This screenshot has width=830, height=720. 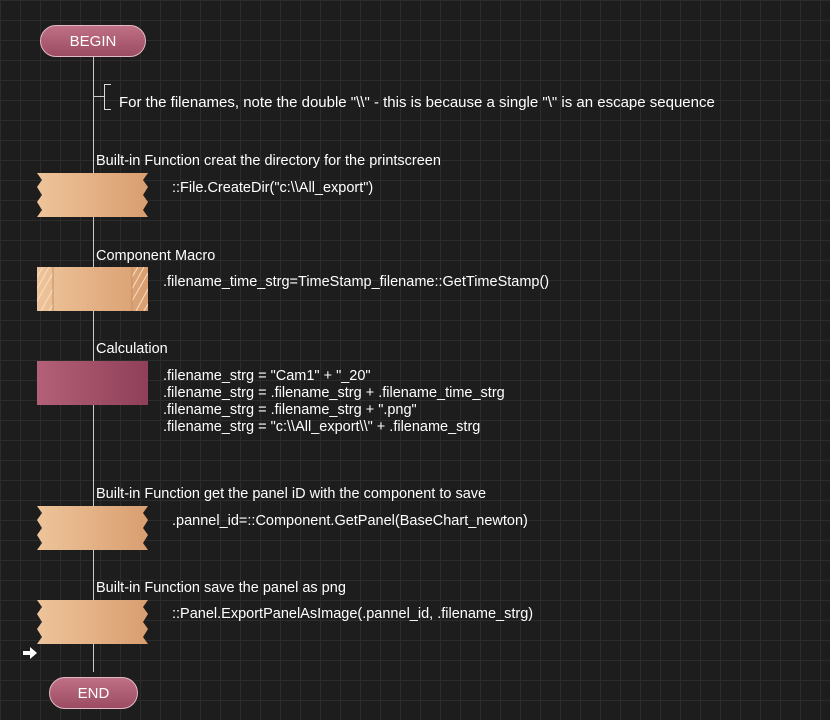 What do you see at coordinates (221, 588) in the screenshot?
I see `step-5-type-label: Built-in Function save the panel as png` at bounding box center [221, 588].